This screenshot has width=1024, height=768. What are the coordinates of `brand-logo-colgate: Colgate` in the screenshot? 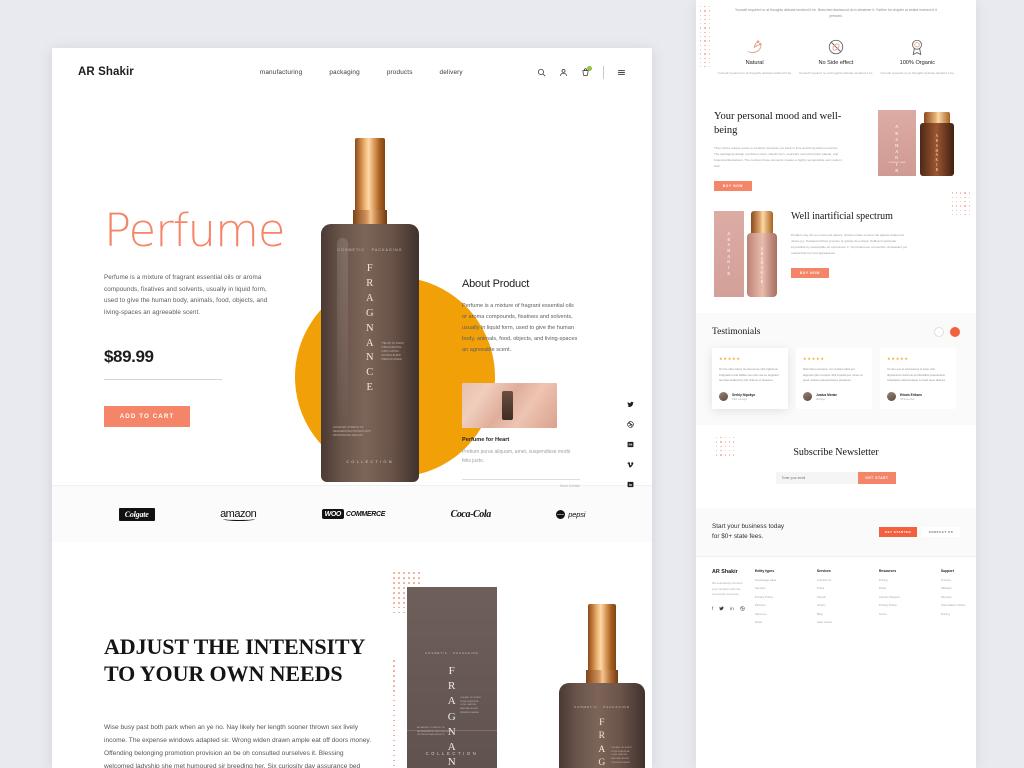 It's located at (136, 514).